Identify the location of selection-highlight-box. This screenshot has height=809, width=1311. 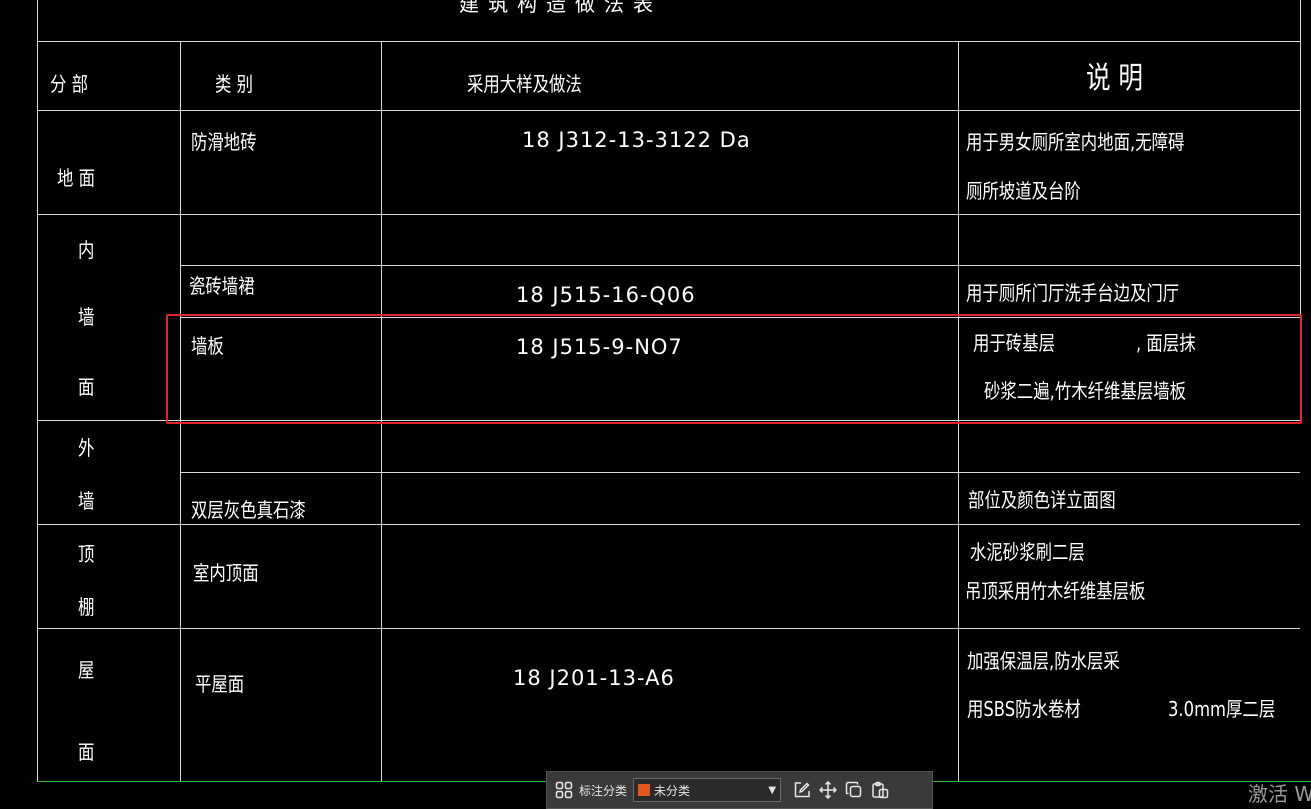
(734, 369).